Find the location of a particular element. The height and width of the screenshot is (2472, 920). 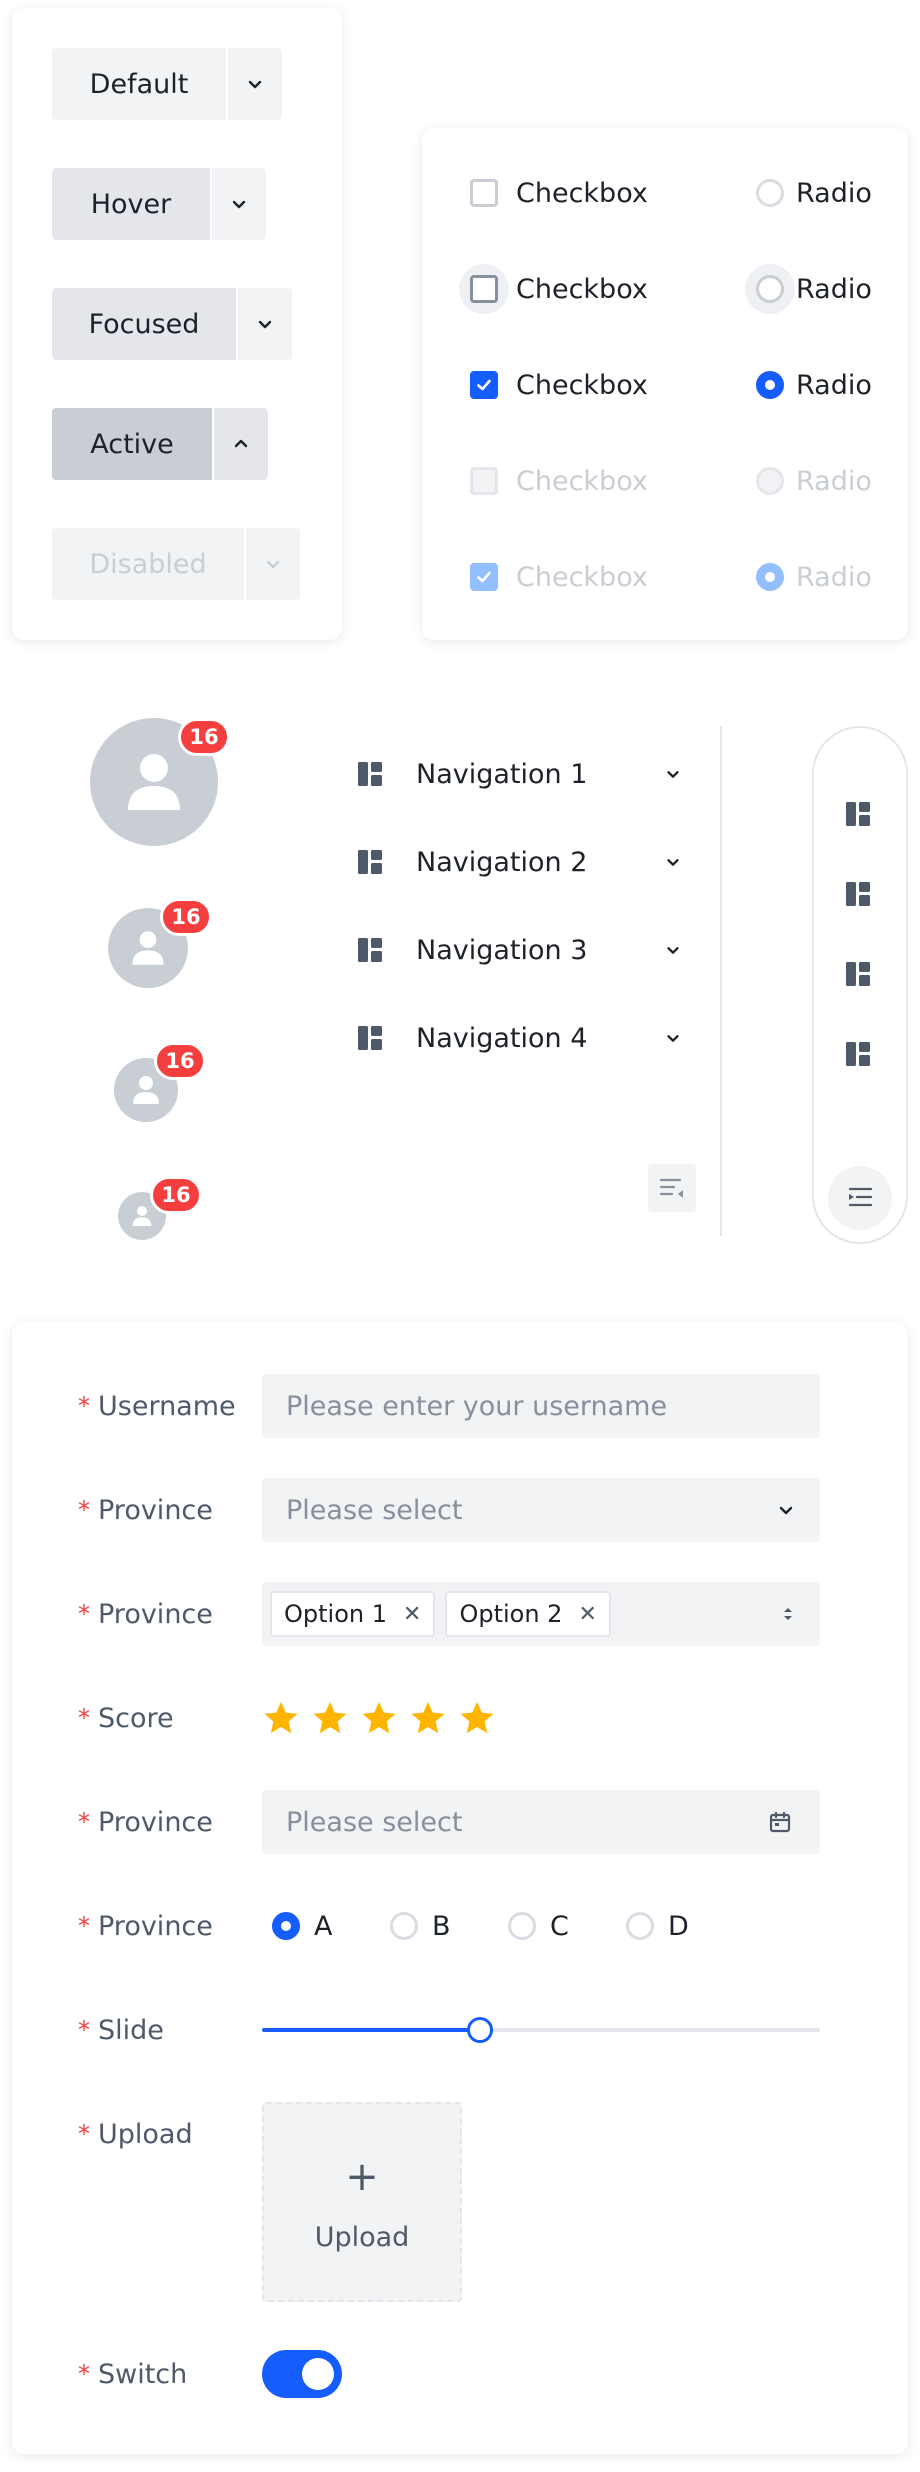

notification-badge: 16 is located at coordinates (186, 917).